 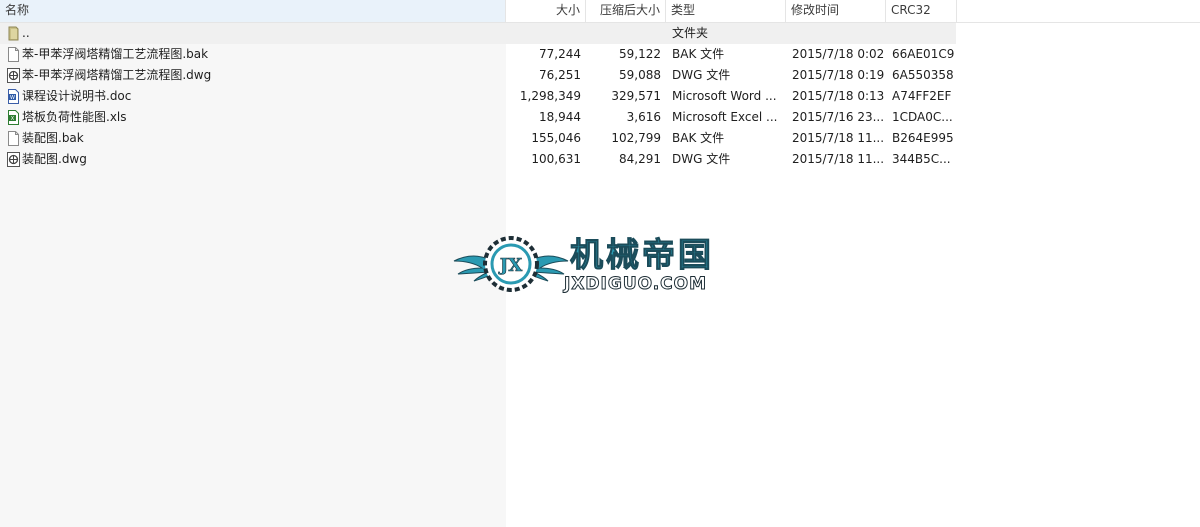 What do you see at coordinates (923, 54) in the screenshot?
I see `file-crc32: 66AE01C9` at bounding box center [923, 54].